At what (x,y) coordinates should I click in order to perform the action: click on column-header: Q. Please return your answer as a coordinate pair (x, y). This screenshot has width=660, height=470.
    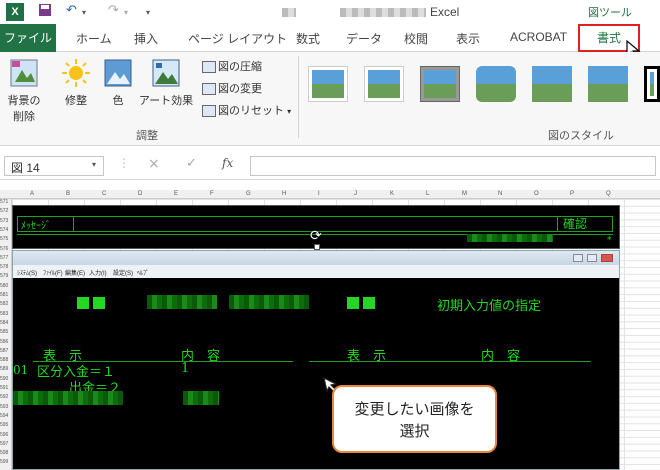
    Looking at the image, I should click on (608, 194).